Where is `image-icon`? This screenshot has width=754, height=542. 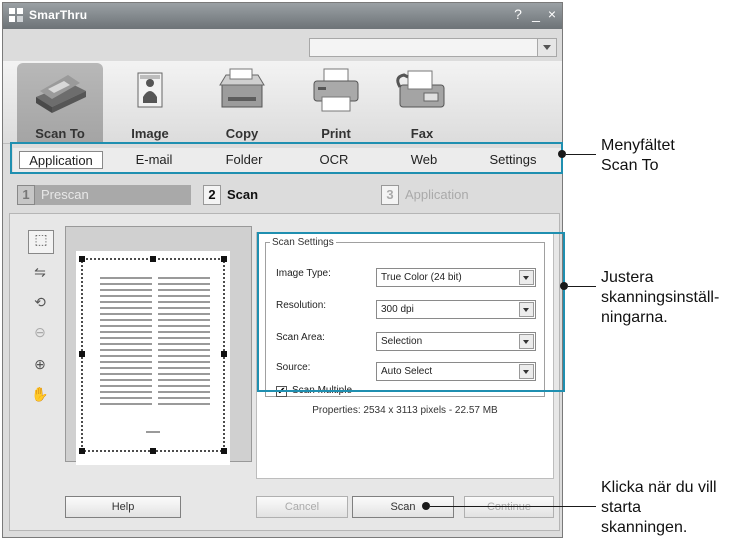
image-icon is located at coordinates (150, 90).